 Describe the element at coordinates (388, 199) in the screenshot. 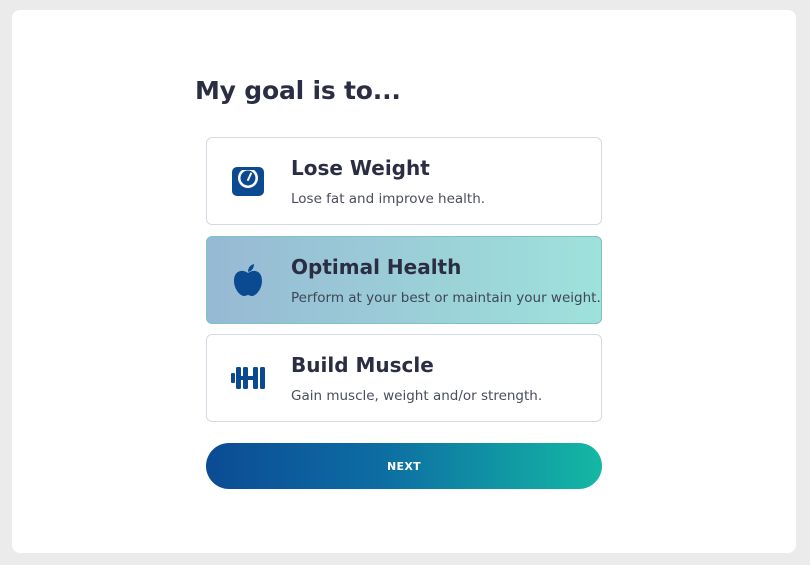

I see `option-description: Lose fat and improve health.` at that location.